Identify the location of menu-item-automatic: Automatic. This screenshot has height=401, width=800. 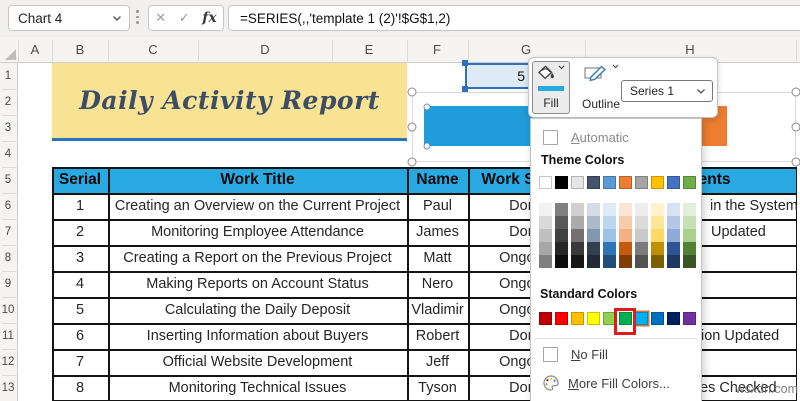
(616, 137).